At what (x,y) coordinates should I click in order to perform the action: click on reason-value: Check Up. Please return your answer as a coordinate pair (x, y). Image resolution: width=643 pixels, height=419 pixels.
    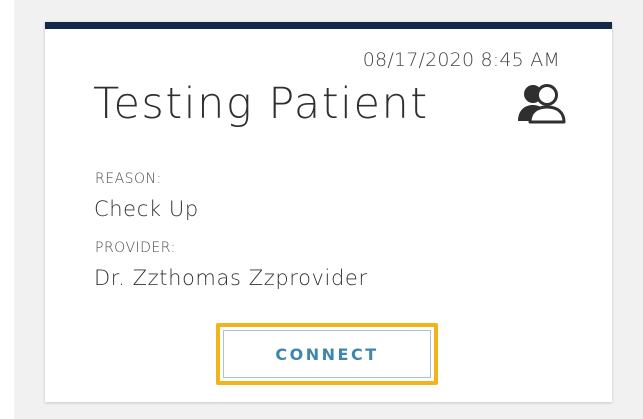
    Looking at the image, I should click on (146, 209).